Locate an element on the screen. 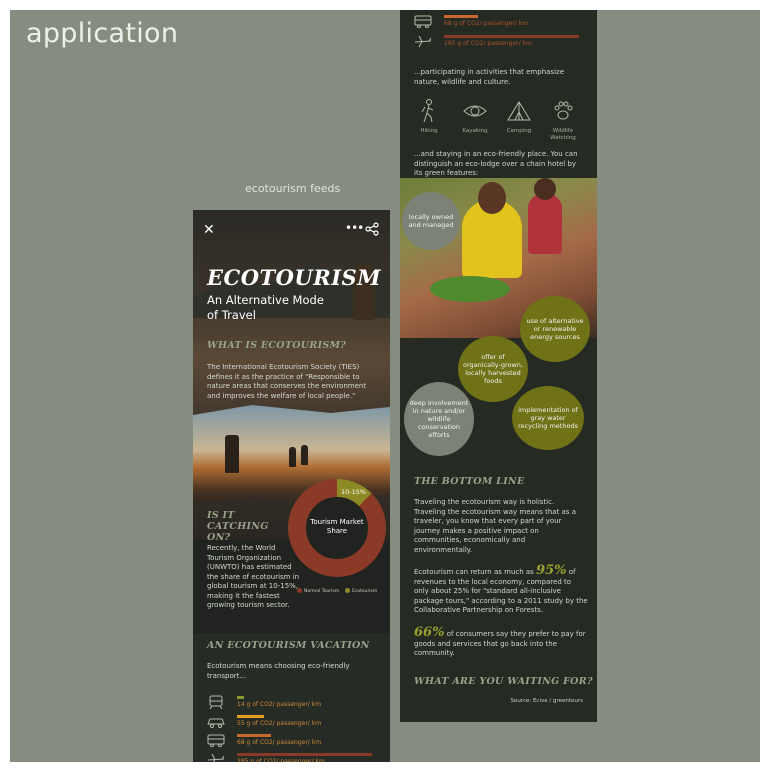 This screenshot has width=769, height=771. activity-label-kayaking: Kayaking is located at coordinates (475, 131).